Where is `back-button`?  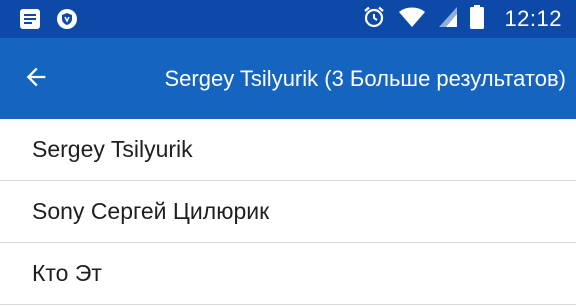 back-button is located at coordinates (36, 79).